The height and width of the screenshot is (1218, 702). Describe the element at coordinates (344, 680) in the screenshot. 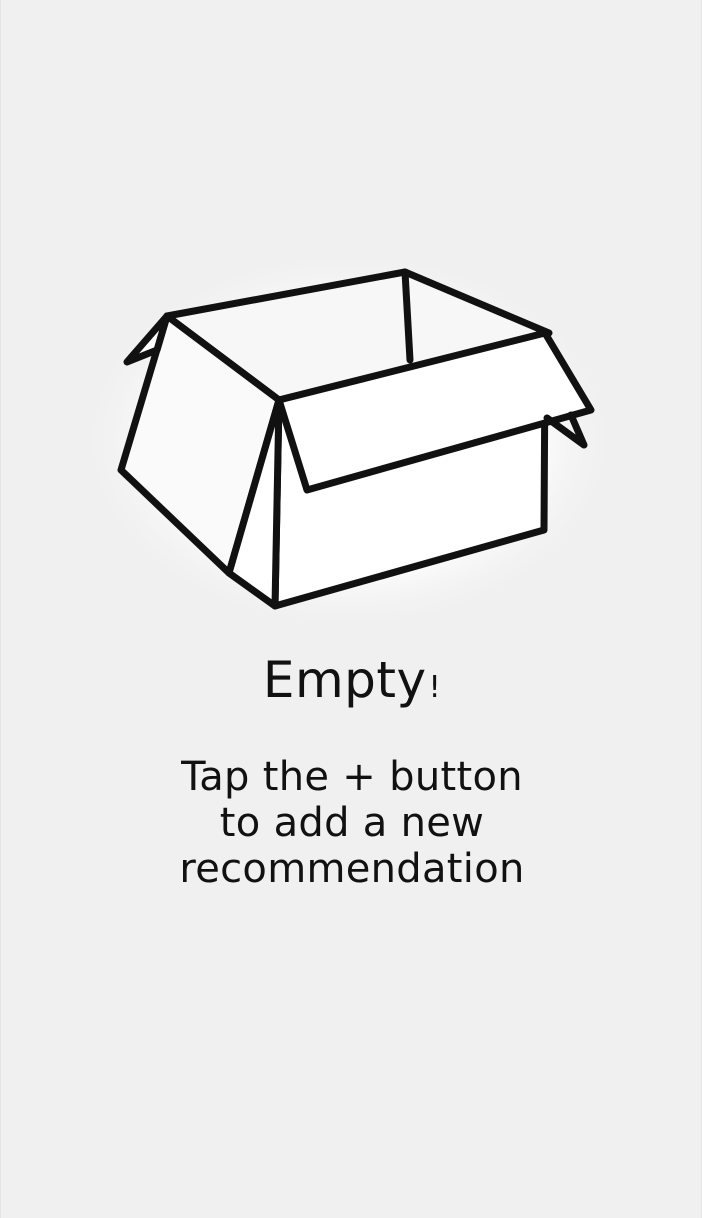

I see `empty-title-text: Empty` at that location.